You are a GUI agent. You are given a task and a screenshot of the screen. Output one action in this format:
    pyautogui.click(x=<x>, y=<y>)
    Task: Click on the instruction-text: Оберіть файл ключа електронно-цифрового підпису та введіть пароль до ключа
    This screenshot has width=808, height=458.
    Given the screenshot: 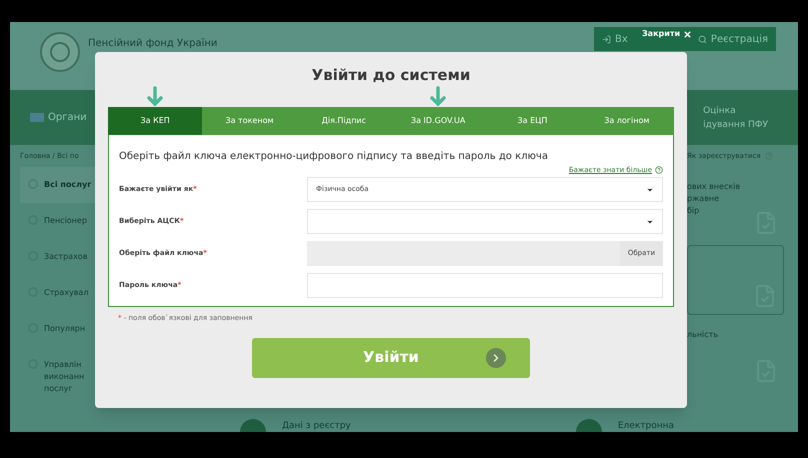 What is the action you would take?
    pyautogui.click(x=334, y=157)
    